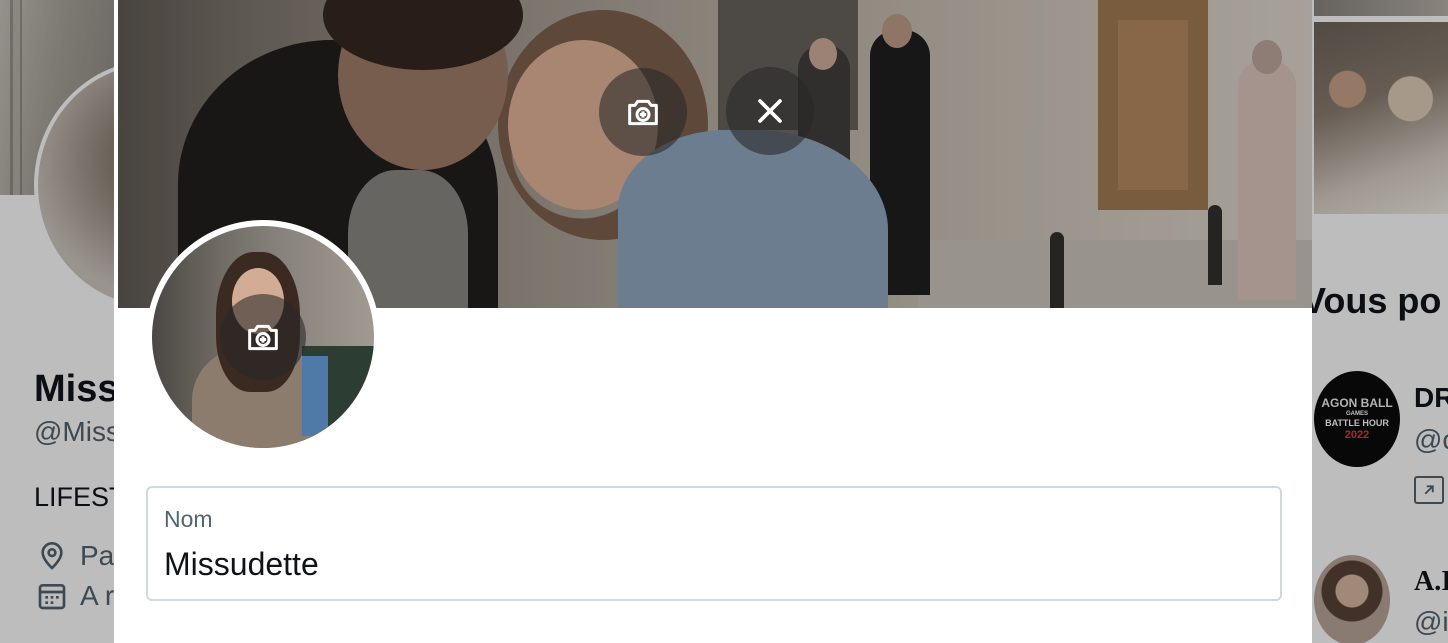 The height and width of the screenshot is (643, 1448). I want to click on remove-banner-button, so click(770, 111).